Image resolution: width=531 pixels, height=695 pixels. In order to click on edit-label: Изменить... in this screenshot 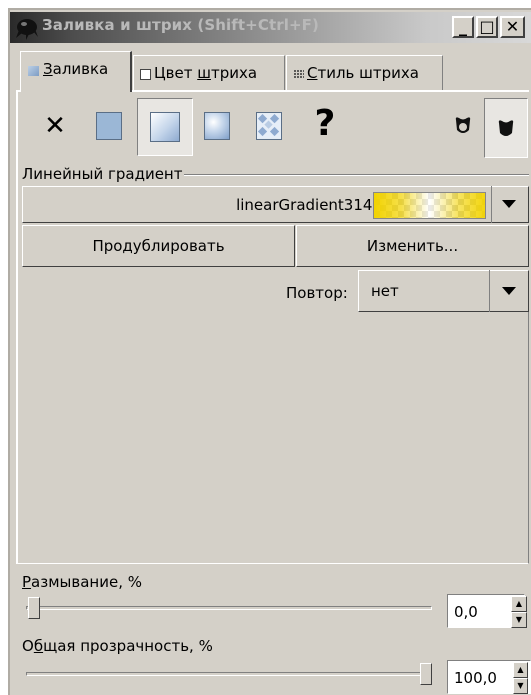, I will do `click(412, 246)`.